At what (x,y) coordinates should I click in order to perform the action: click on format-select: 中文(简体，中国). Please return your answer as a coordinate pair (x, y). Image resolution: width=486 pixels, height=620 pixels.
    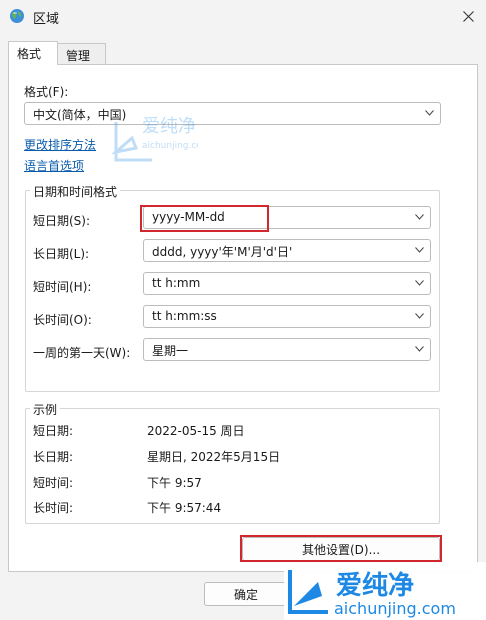
    Looking at the image, I should click on (232, 113).